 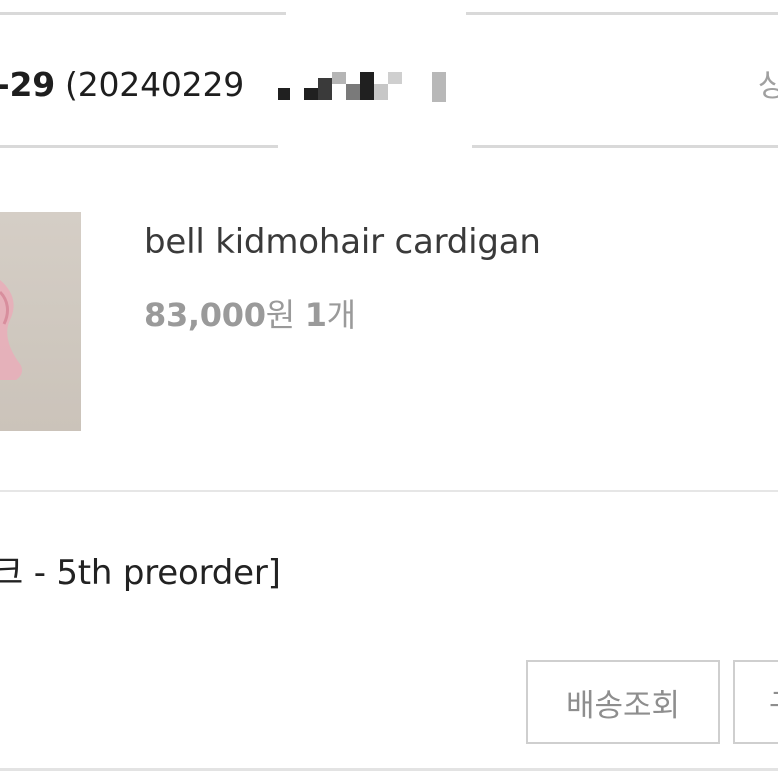 I want to click on product-price: 83,000, so click(x=205, y=315).